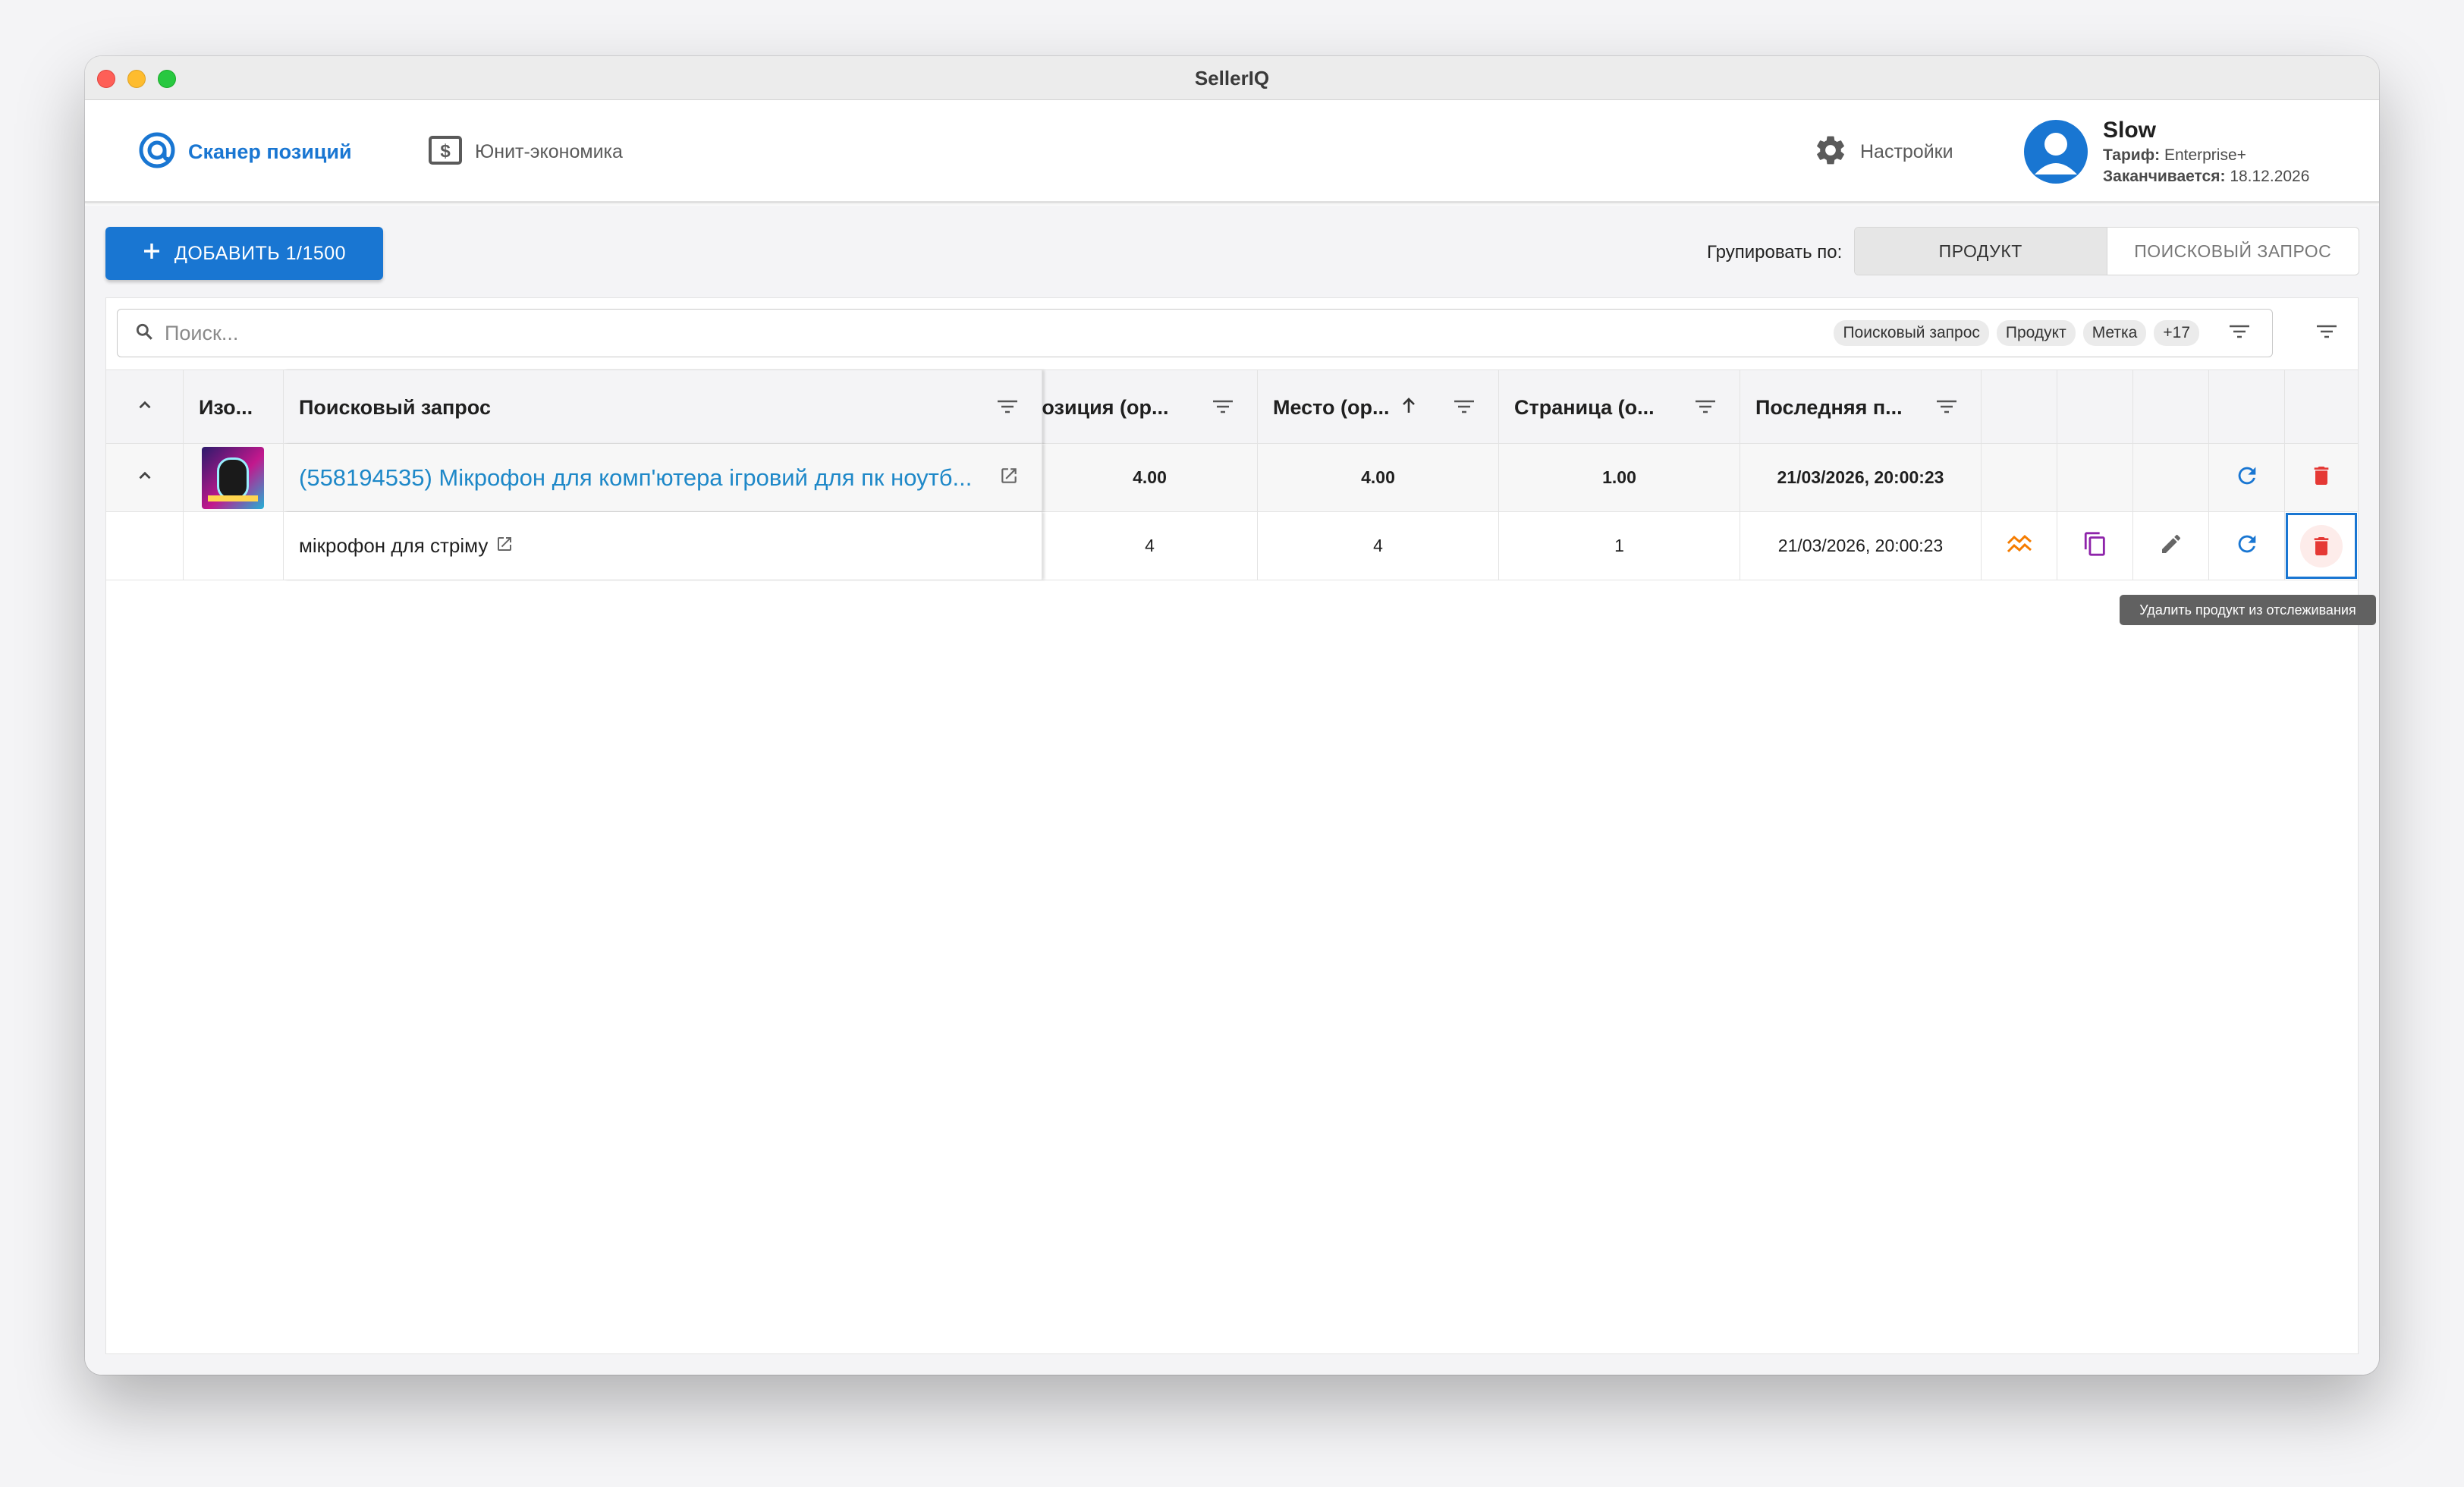 This screenshot has height=1487, width=2464. What do you see at coordinates (549, 151) in the screenshot?
I see `nav-unit-label: Юнит-экономика` at bounding box center [549, 151].